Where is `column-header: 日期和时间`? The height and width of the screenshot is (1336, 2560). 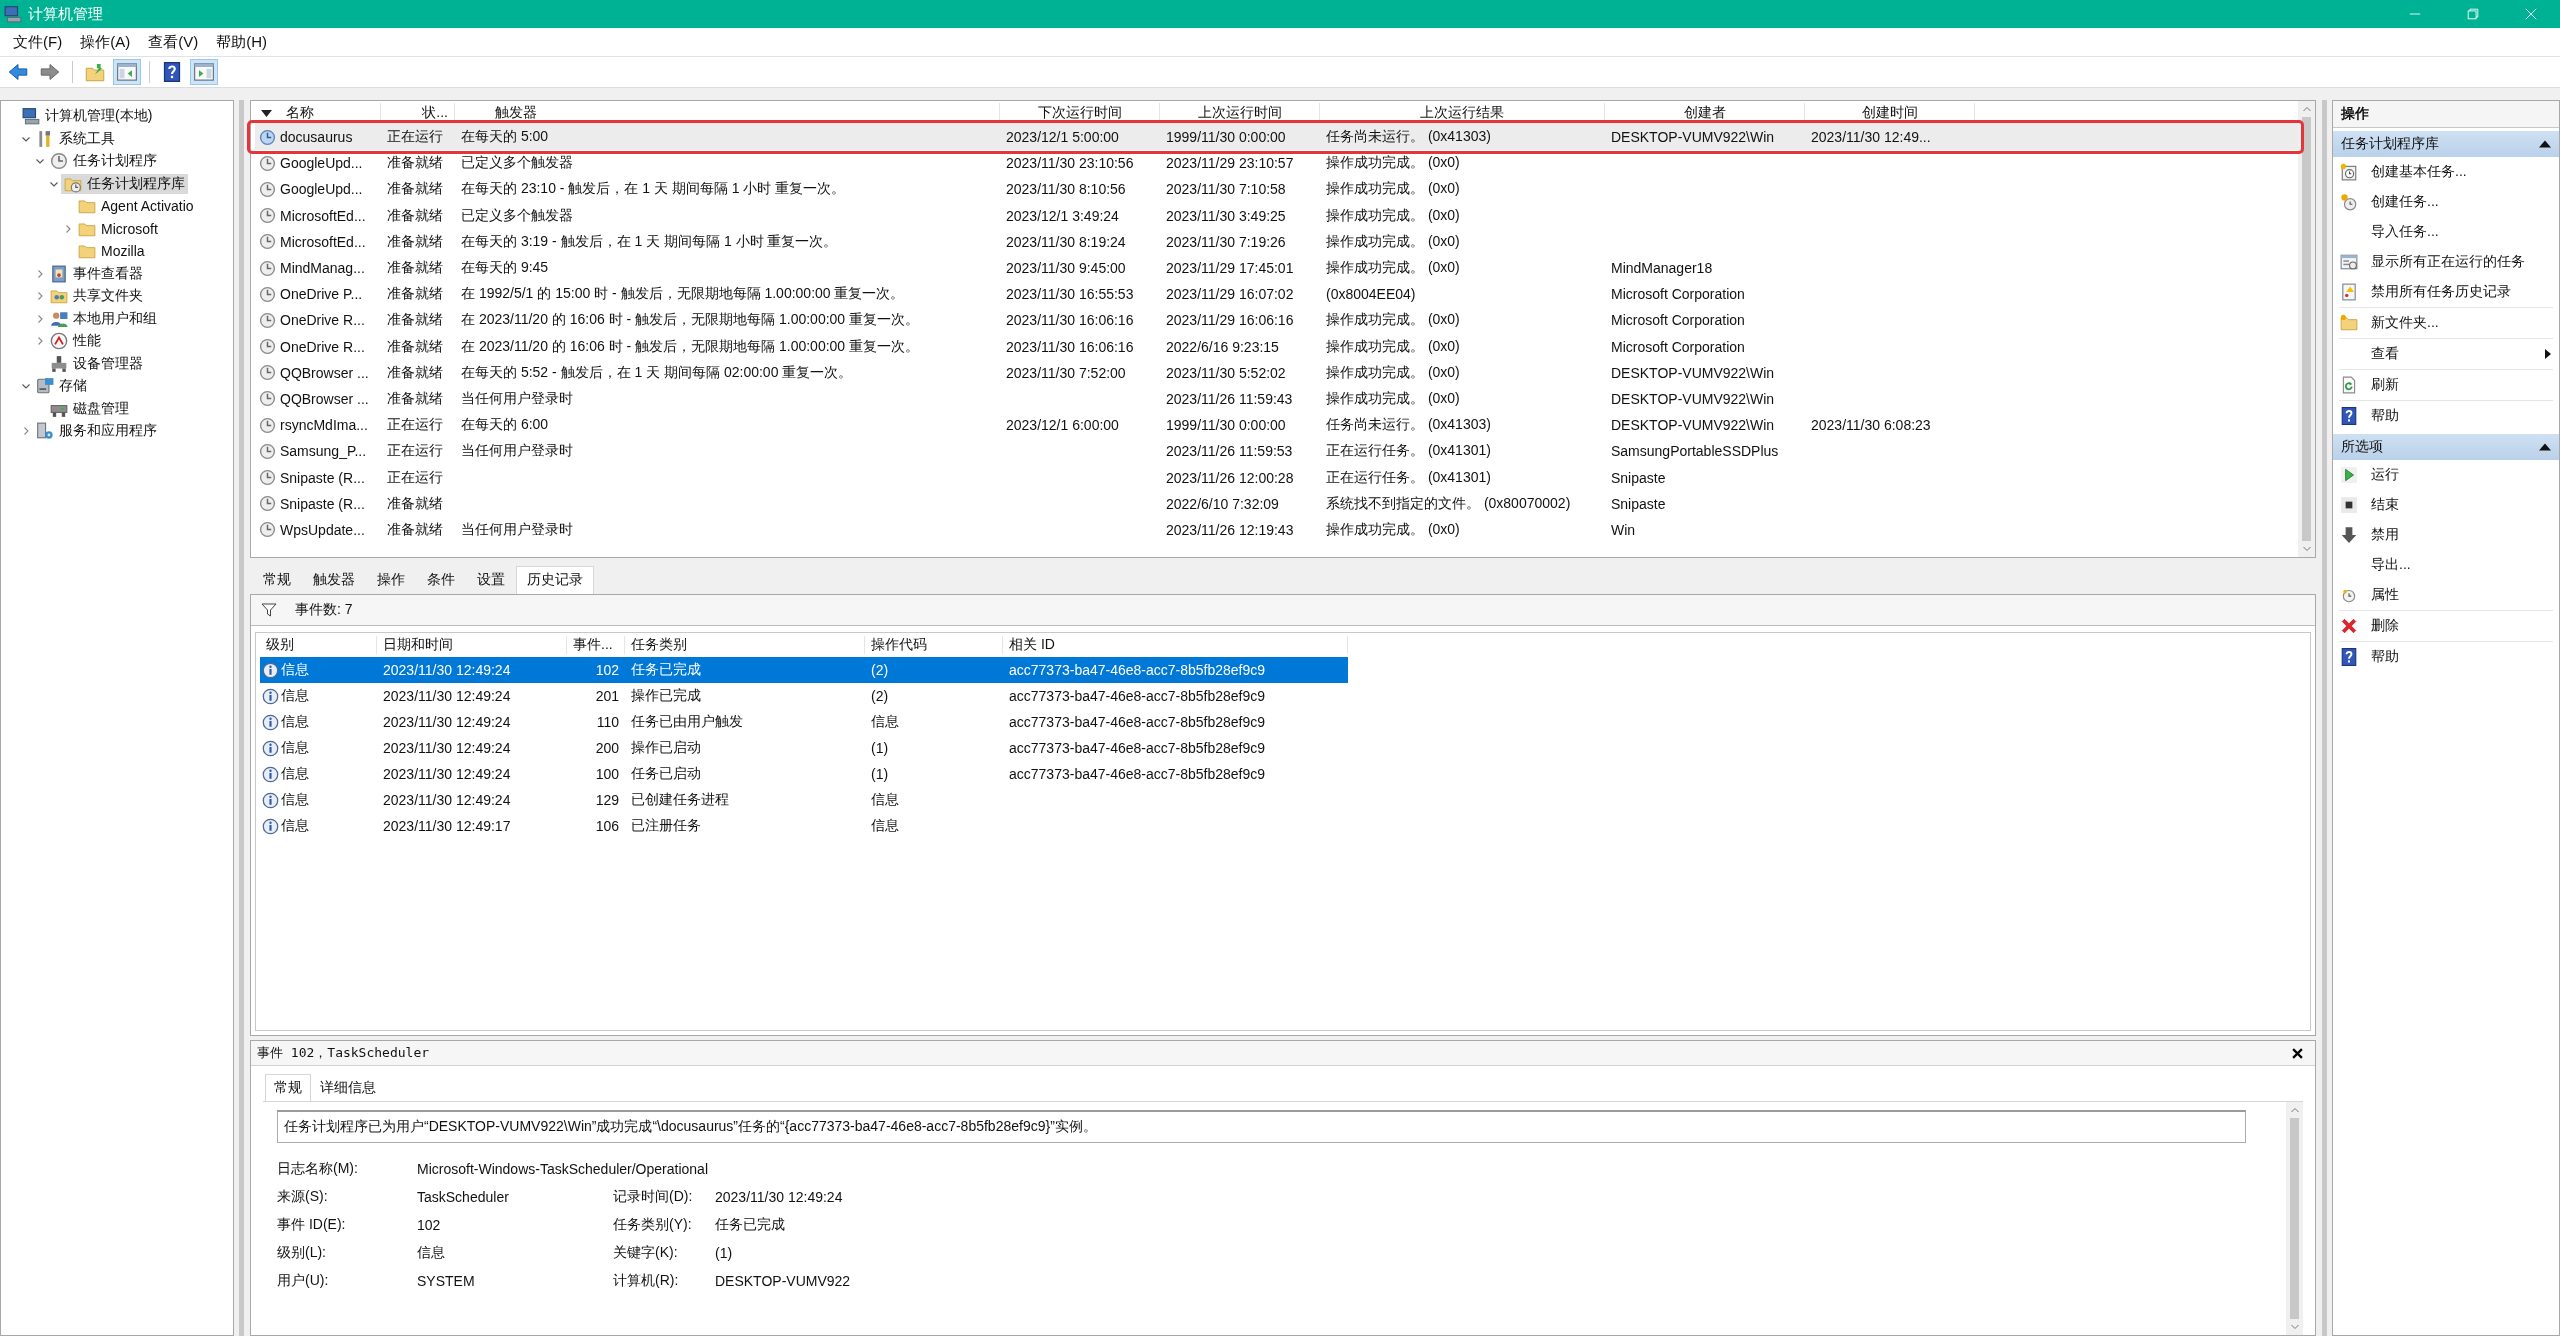
column-header: 日期和时间 is located at coordinates (472, 645).